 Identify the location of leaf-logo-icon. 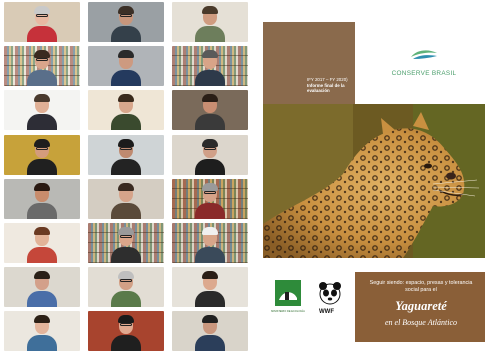
(424, 54).